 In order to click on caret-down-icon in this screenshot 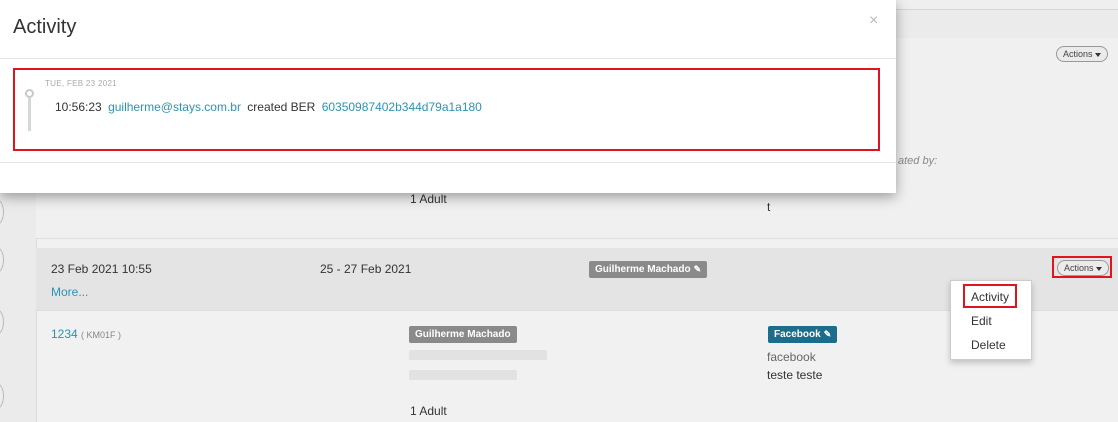, I will do `click(1097, 54)`.